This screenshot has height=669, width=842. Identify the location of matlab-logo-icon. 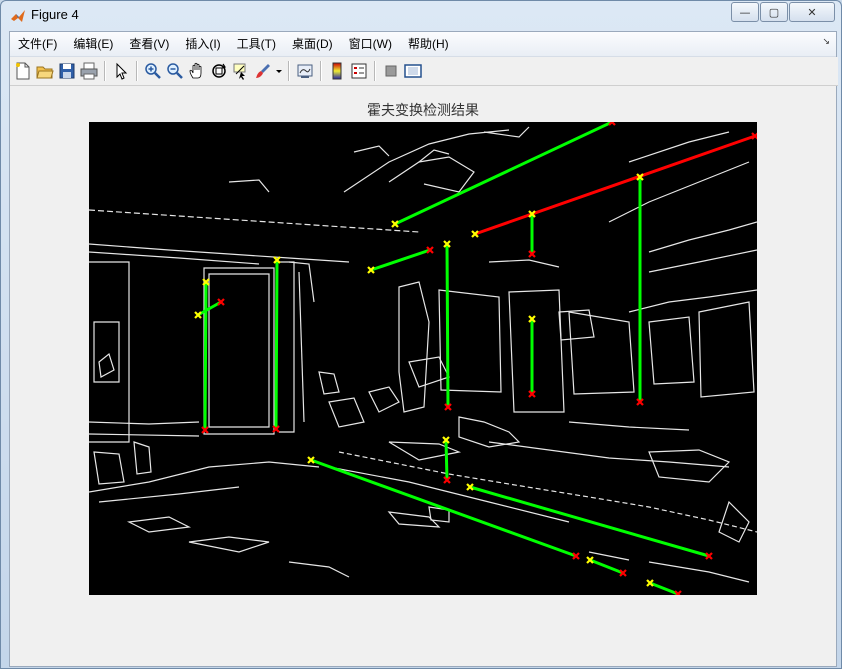
(18, 16).